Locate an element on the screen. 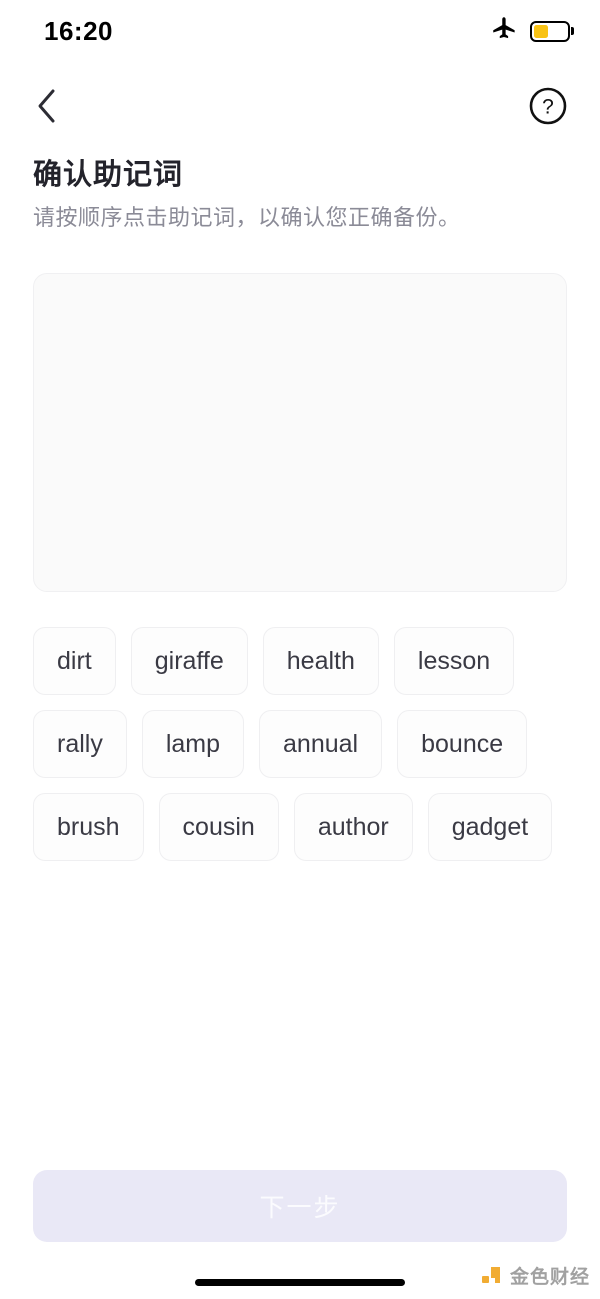 The image size is (600, 1299). page-subtitle: 请按顺序点击助记词，以确认您正确备份。 is located at coordinates (247, 218).